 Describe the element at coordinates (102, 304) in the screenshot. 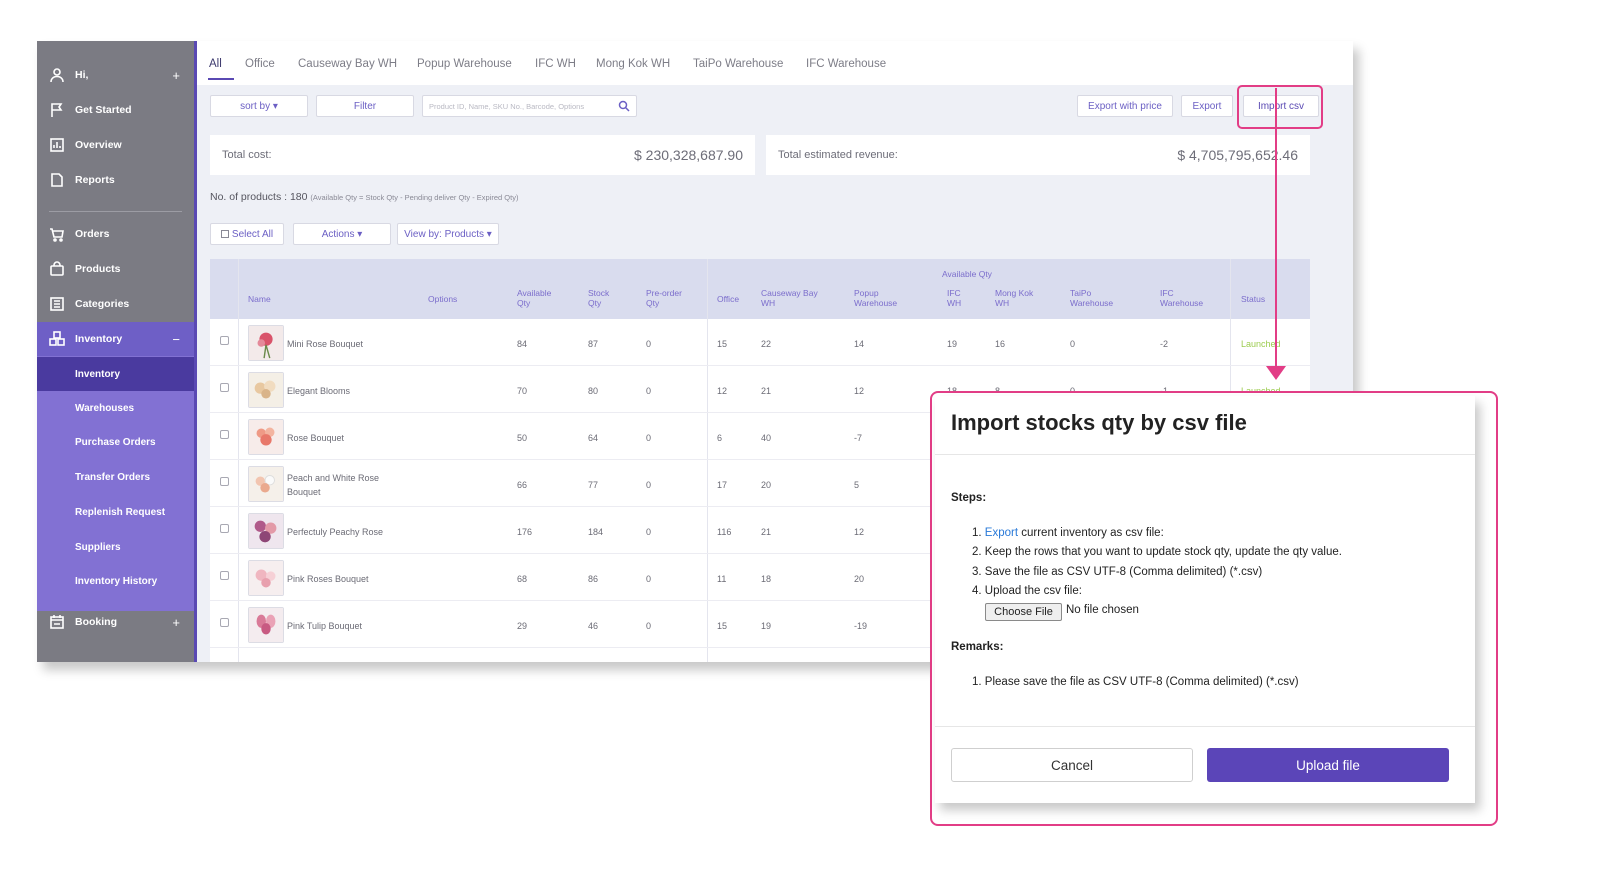

I see `sidebar-item-label: Categories` at that location.